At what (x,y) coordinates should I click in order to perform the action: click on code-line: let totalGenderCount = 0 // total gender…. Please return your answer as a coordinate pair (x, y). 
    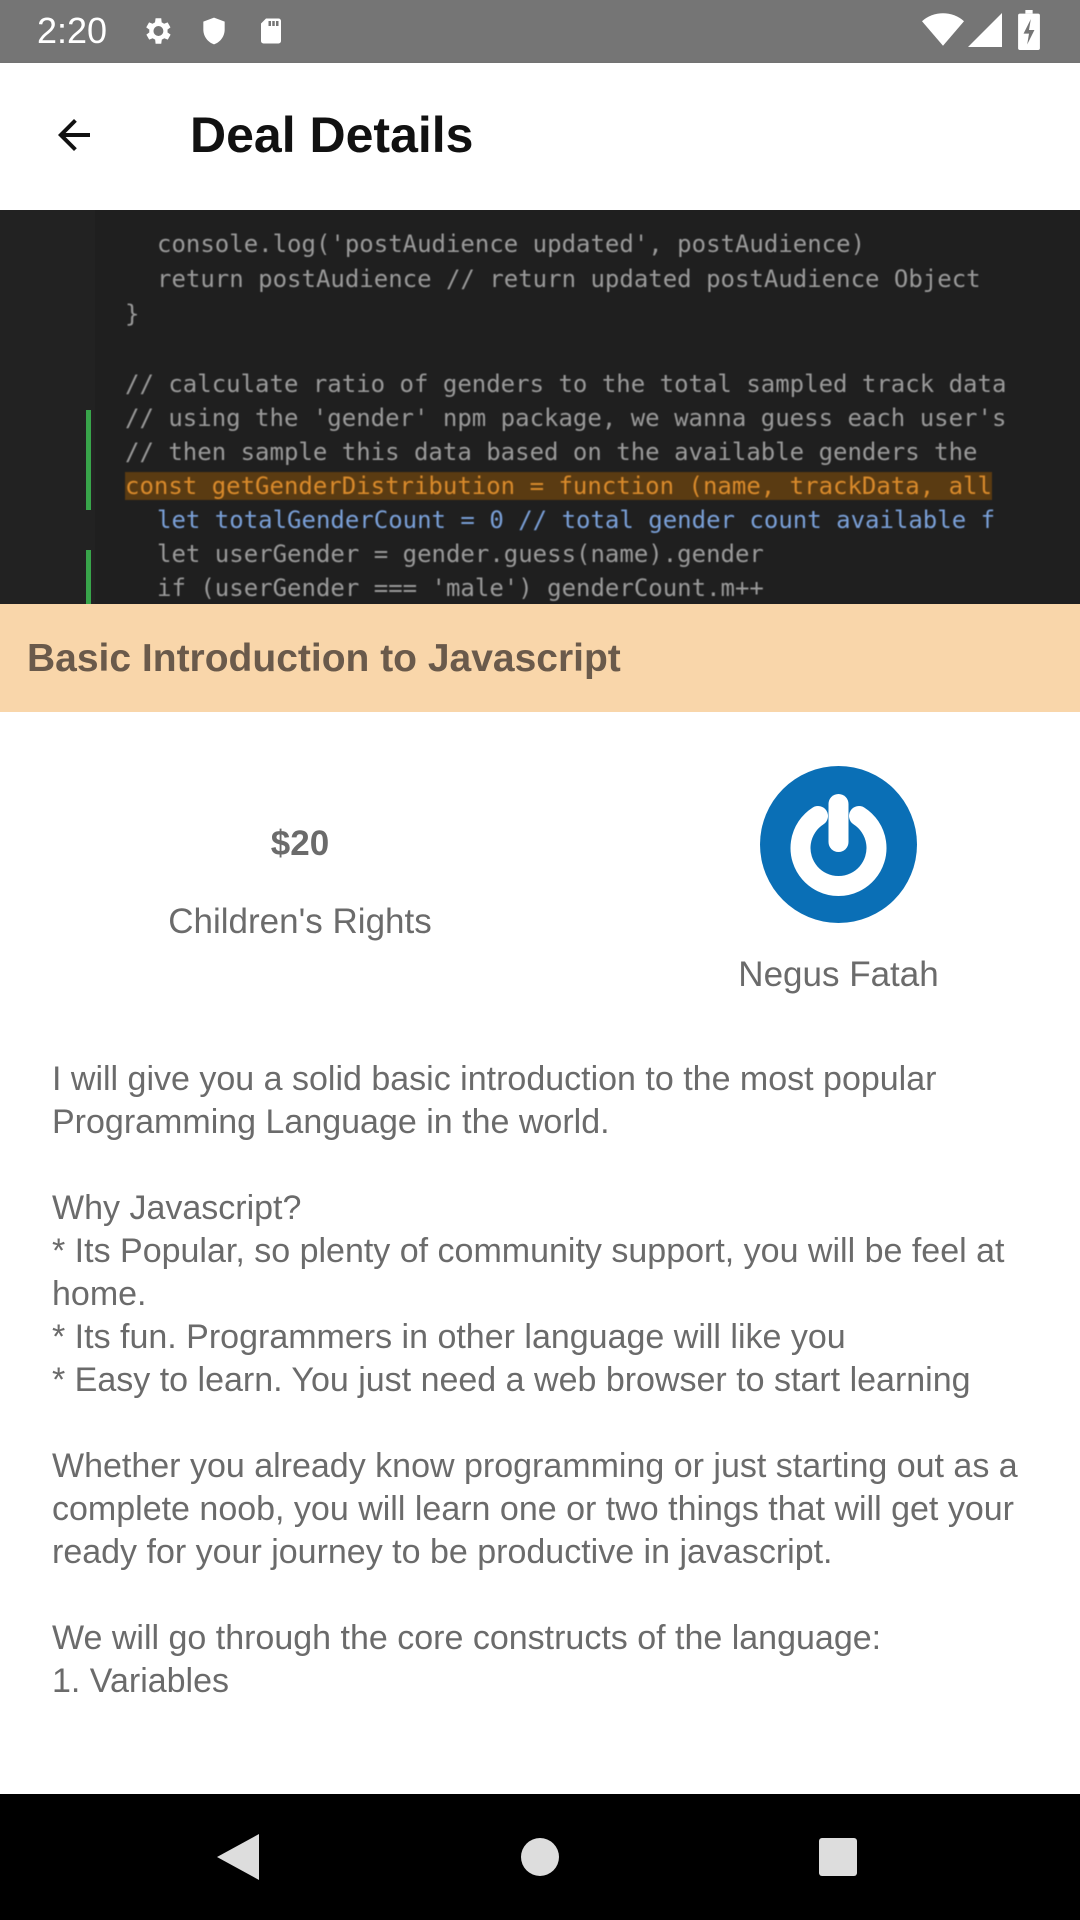
    Looking at the image, I should click on (576, 520).